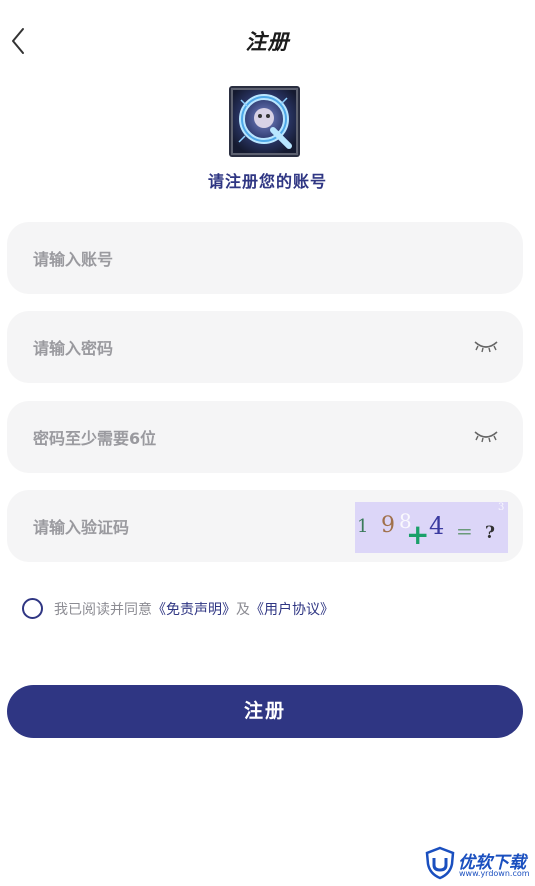  I want to click on captcha-image: 1 9 8 + 4 = ? 3, so click(431, 527).